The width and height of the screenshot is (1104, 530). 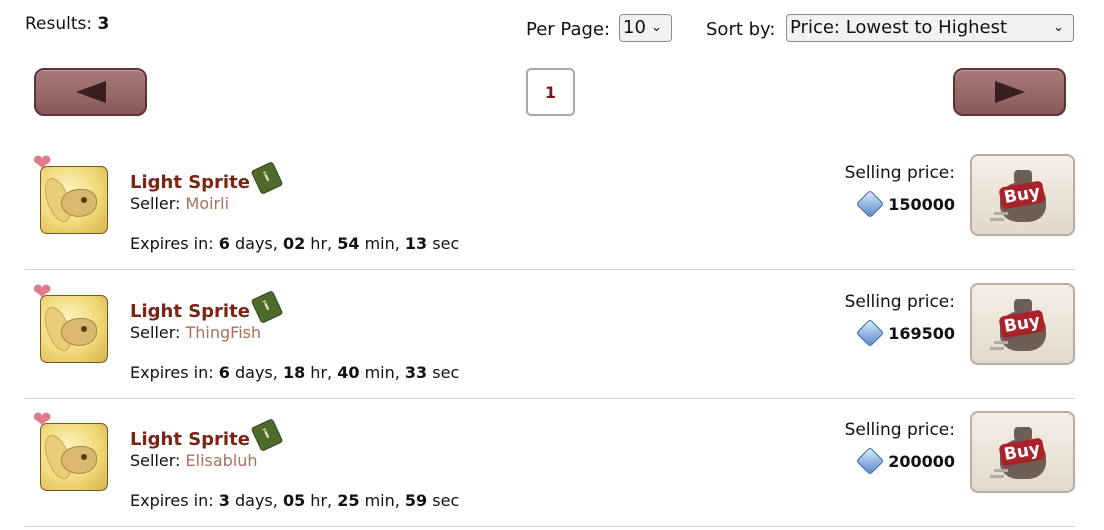 I want to click on arrow-right-icon, so click(x=1009, y=92).